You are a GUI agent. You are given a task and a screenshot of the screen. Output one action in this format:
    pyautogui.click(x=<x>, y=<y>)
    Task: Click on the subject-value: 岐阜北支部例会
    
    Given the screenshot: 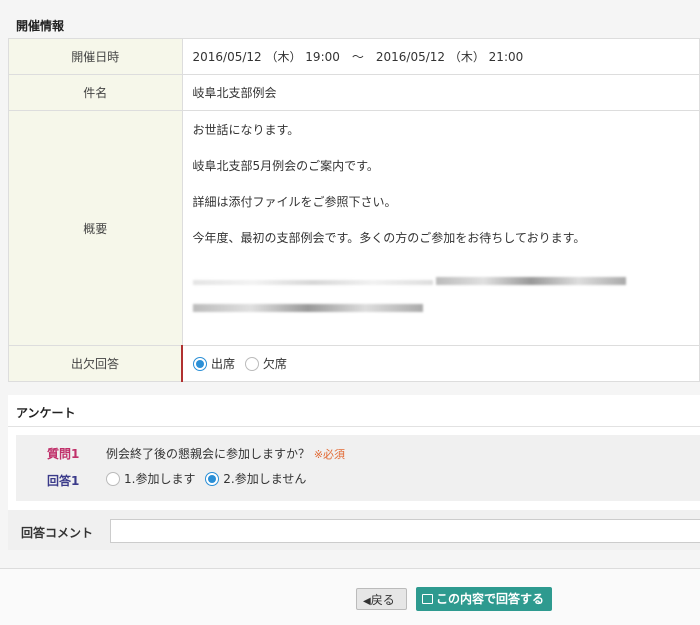 What is the action you would take?
    pyautogui.click(x=440, y=92)
    